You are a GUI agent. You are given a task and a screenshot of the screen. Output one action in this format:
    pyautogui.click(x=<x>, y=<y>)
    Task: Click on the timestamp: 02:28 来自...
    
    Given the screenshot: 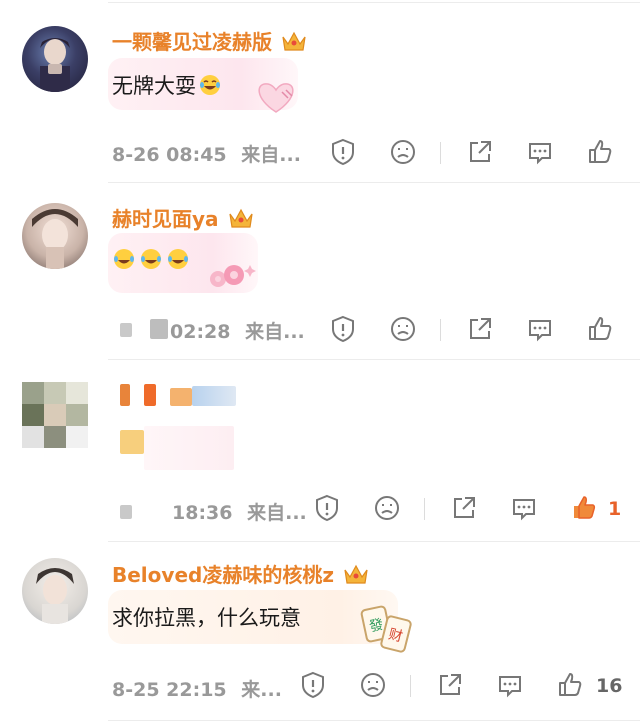 What is the action you would take?
    pyautogui.click(x=237, y=332)
    